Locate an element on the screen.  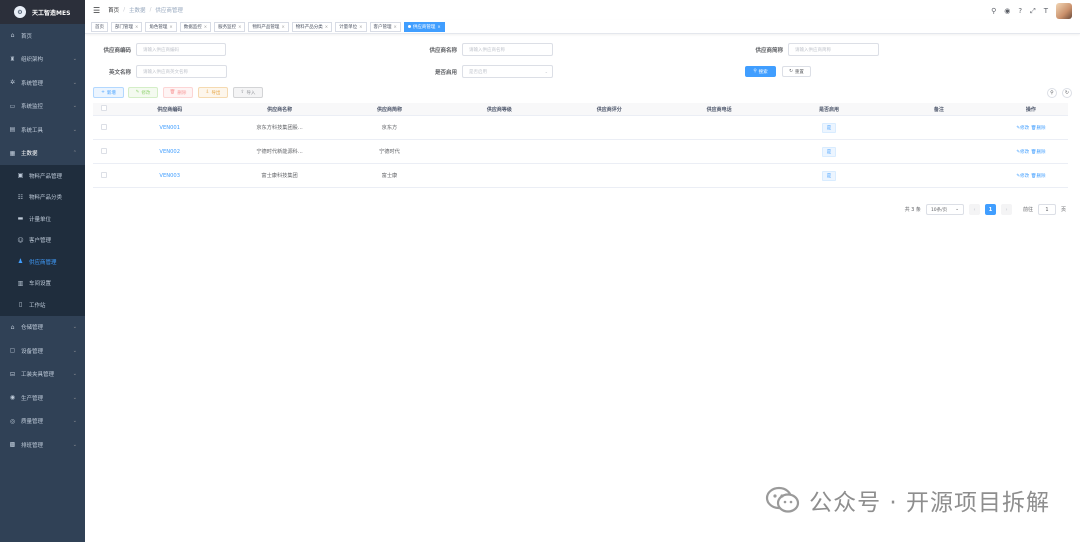
sidebar-item-material-category: ☷ 物料产品分类 is located at coordinates (42, 198).